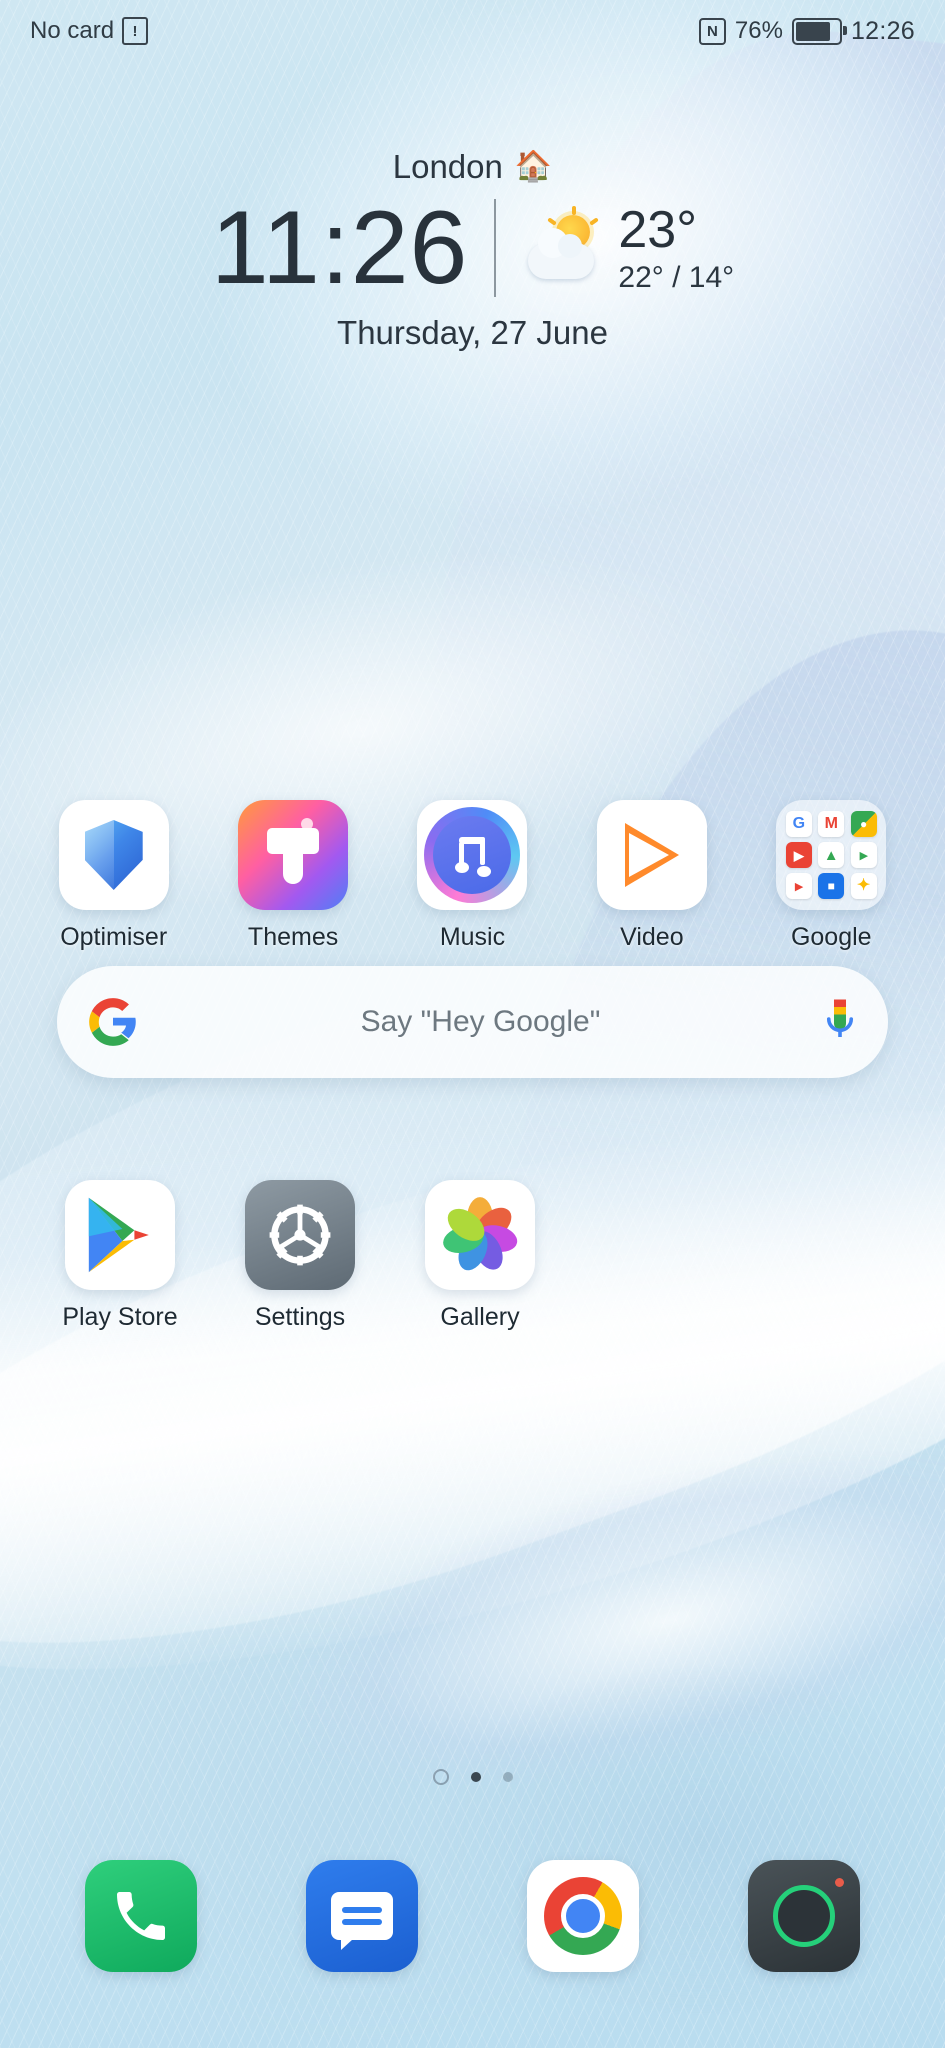 This screenshot has height=2048, width=945. I want to click on app-label: Gallery, so click(480, 1317).